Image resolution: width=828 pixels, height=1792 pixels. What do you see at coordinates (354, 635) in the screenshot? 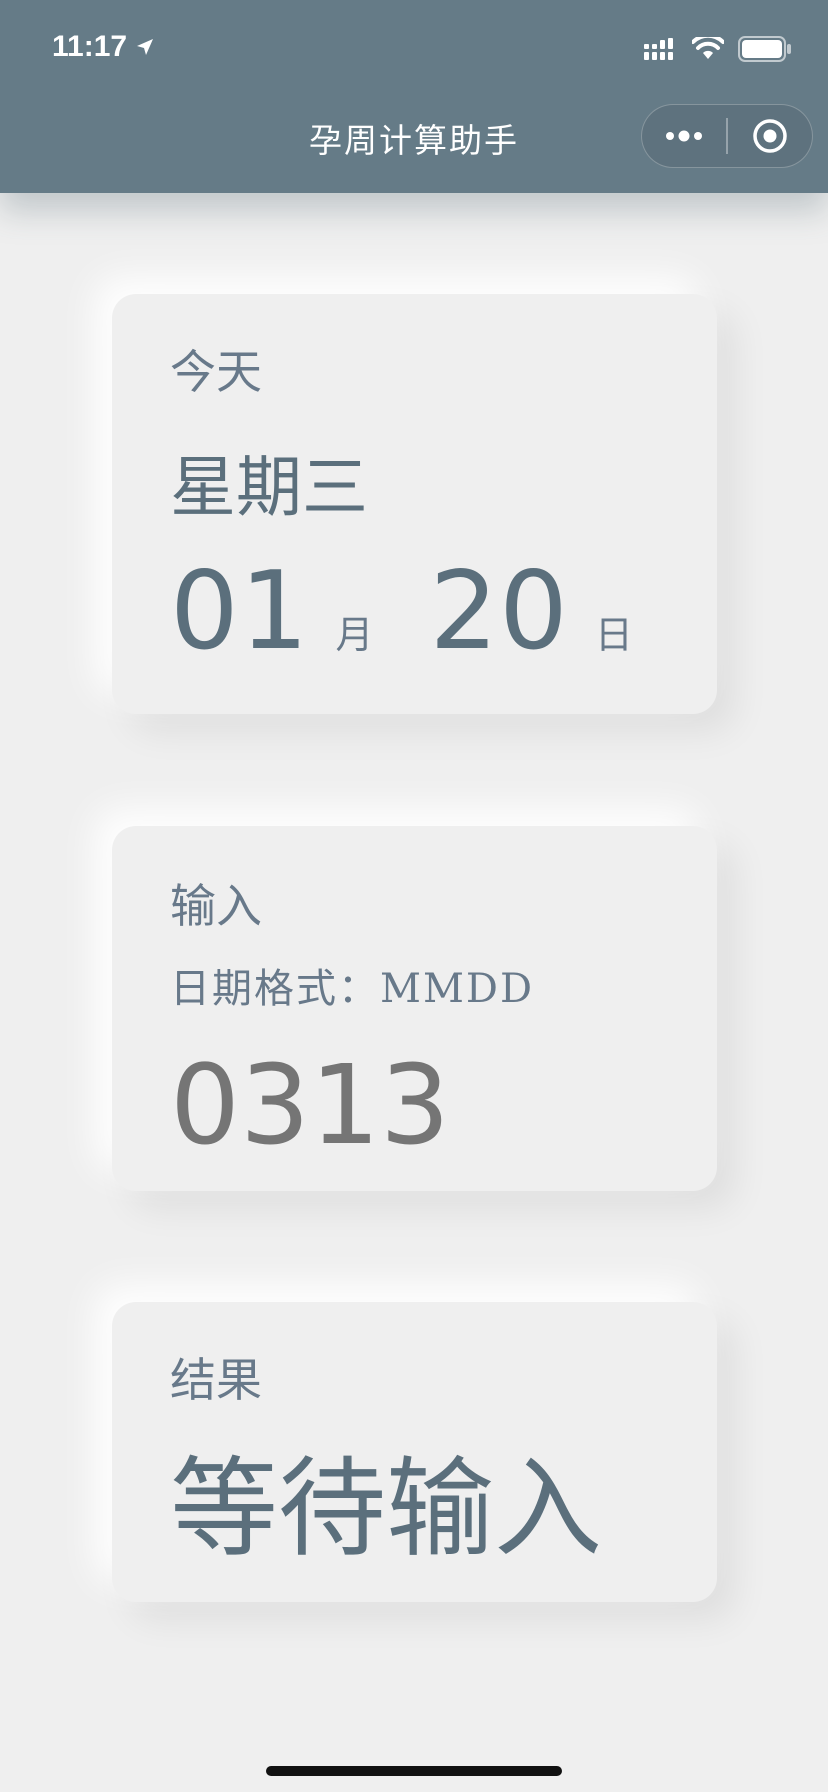
I see `month-unit: 月` at bounding box center [354, 635].